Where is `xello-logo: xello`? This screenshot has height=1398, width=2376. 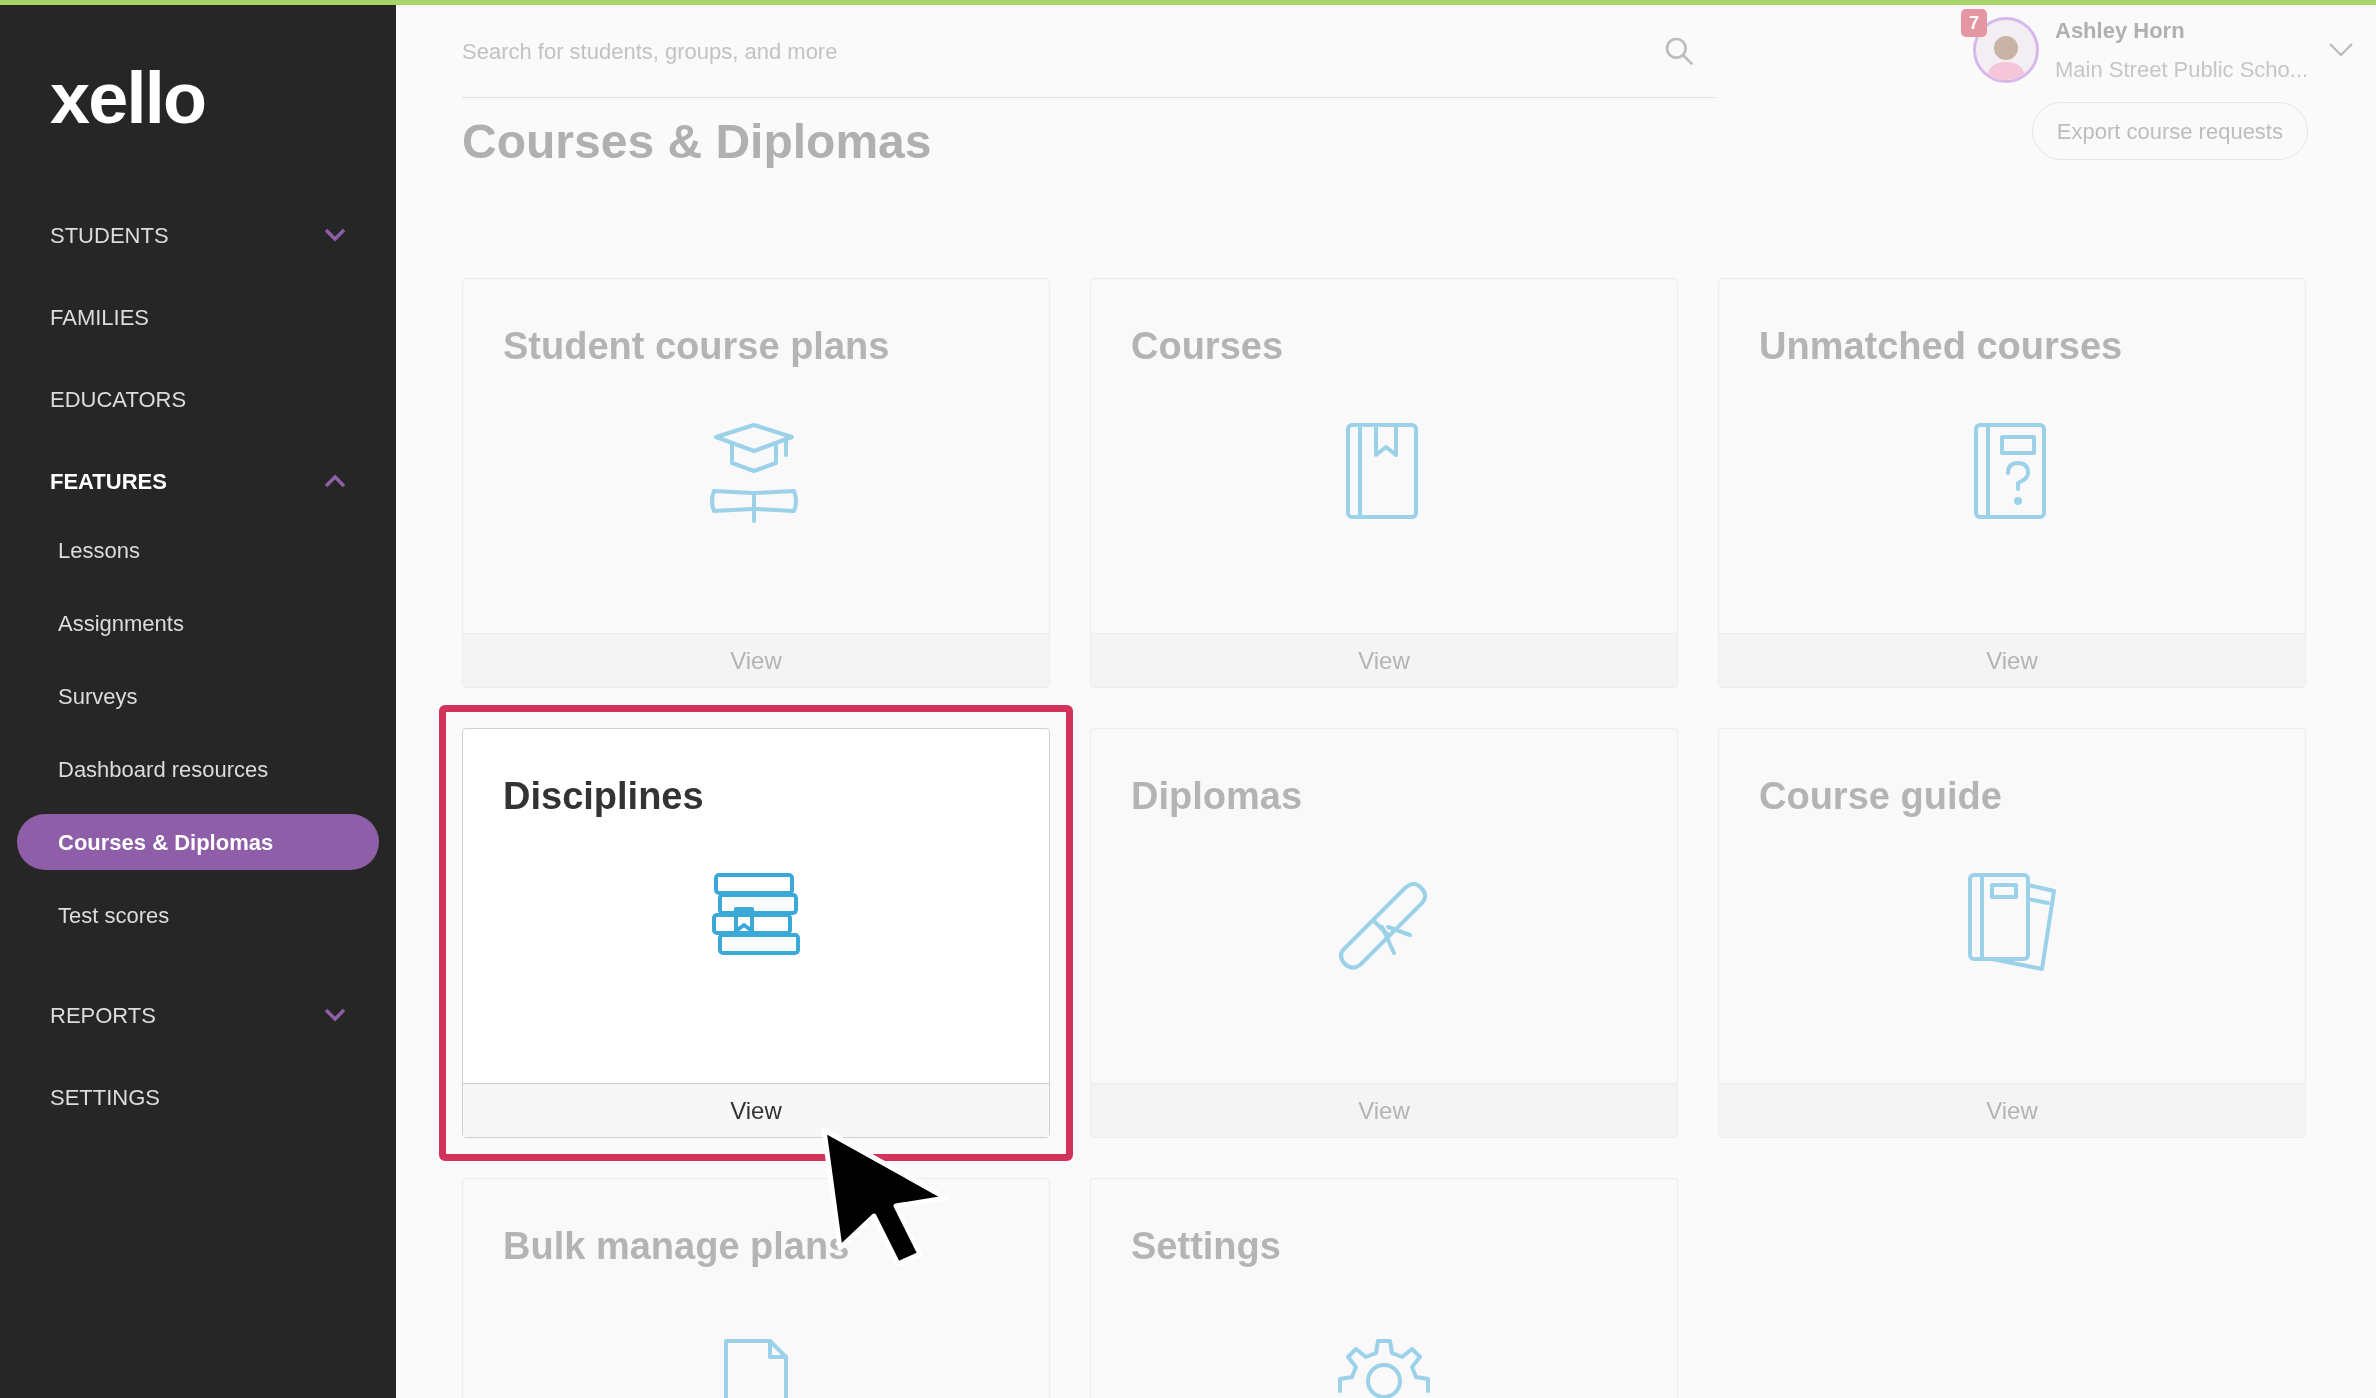
xello-logo: xello is located at coordinates (128, 98).